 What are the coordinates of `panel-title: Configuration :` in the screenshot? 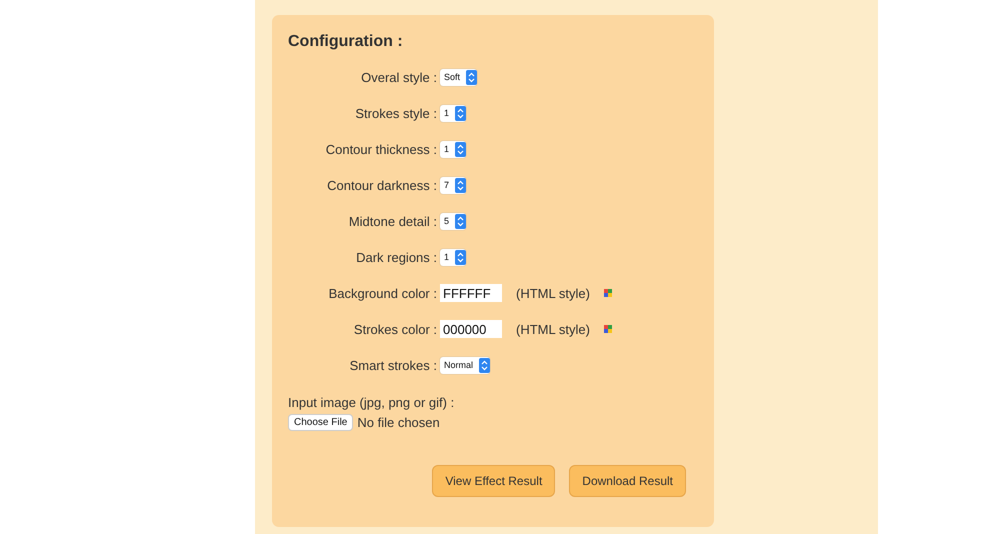 It's located at (346, 42).